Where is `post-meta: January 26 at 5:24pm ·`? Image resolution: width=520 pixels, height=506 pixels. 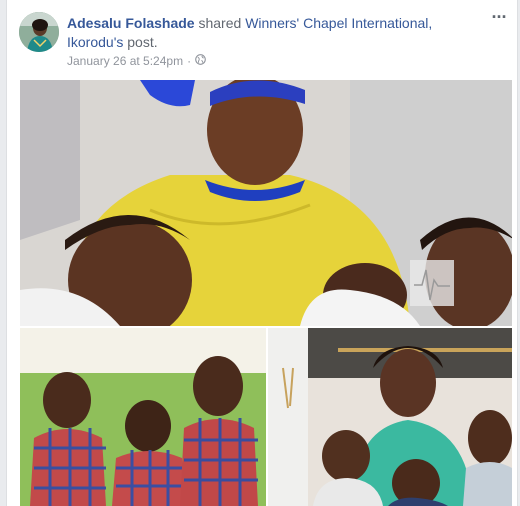 post-meta: January 26 at 5:24pm · is located at coordinates (136, 61).